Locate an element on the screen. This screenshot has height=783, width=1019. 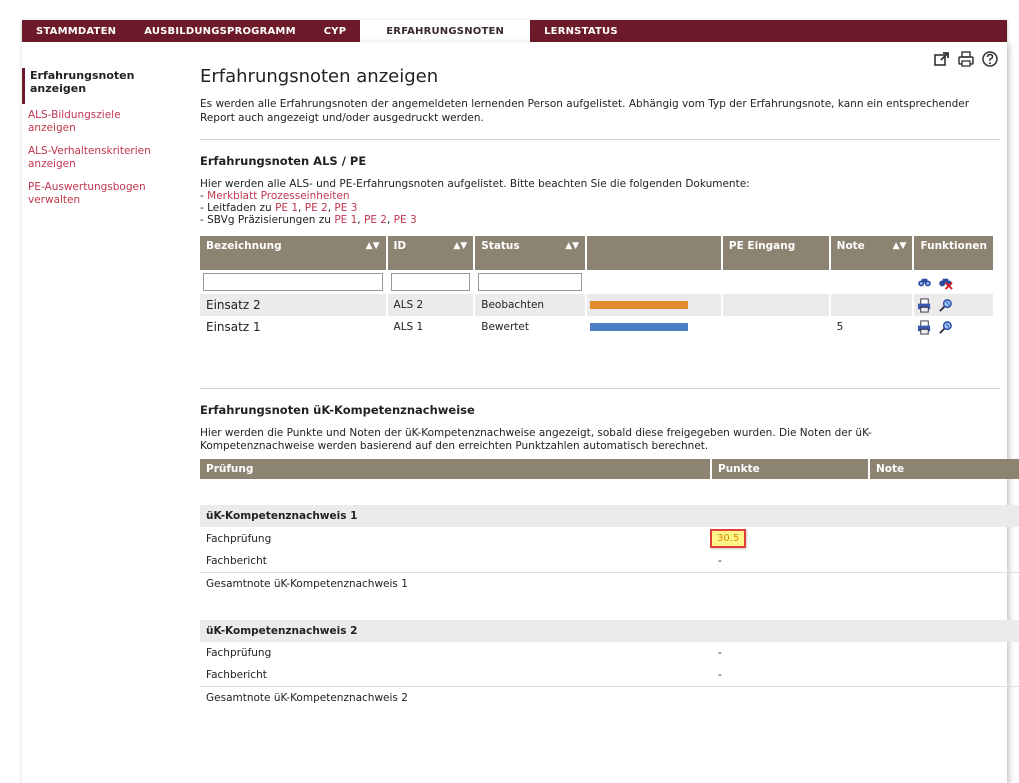
sbvg-pe2-link: PE 2 is located at coordinates (375, 220).